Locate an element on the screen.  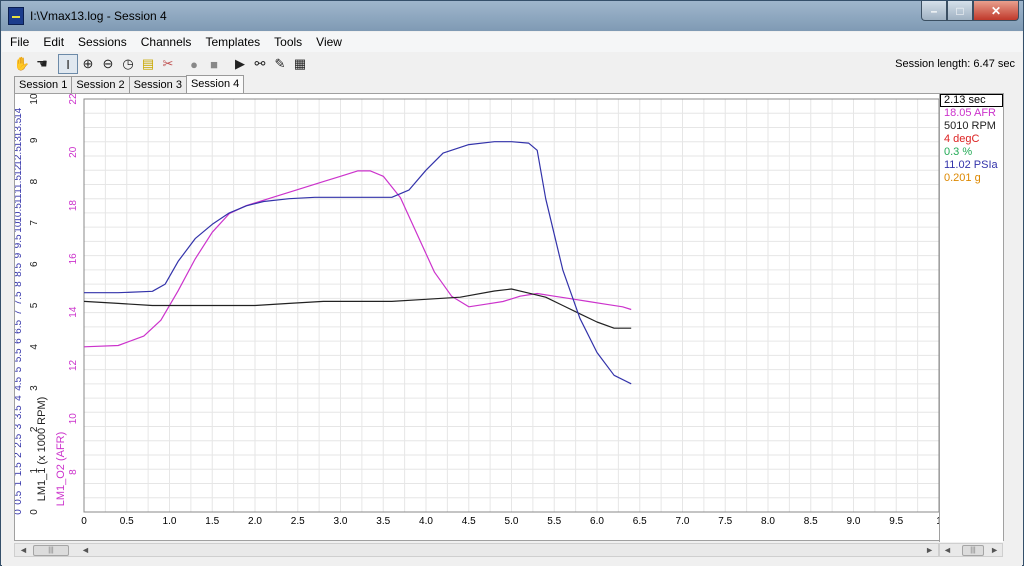
menu-view: View is located at coordinates (328, 42).